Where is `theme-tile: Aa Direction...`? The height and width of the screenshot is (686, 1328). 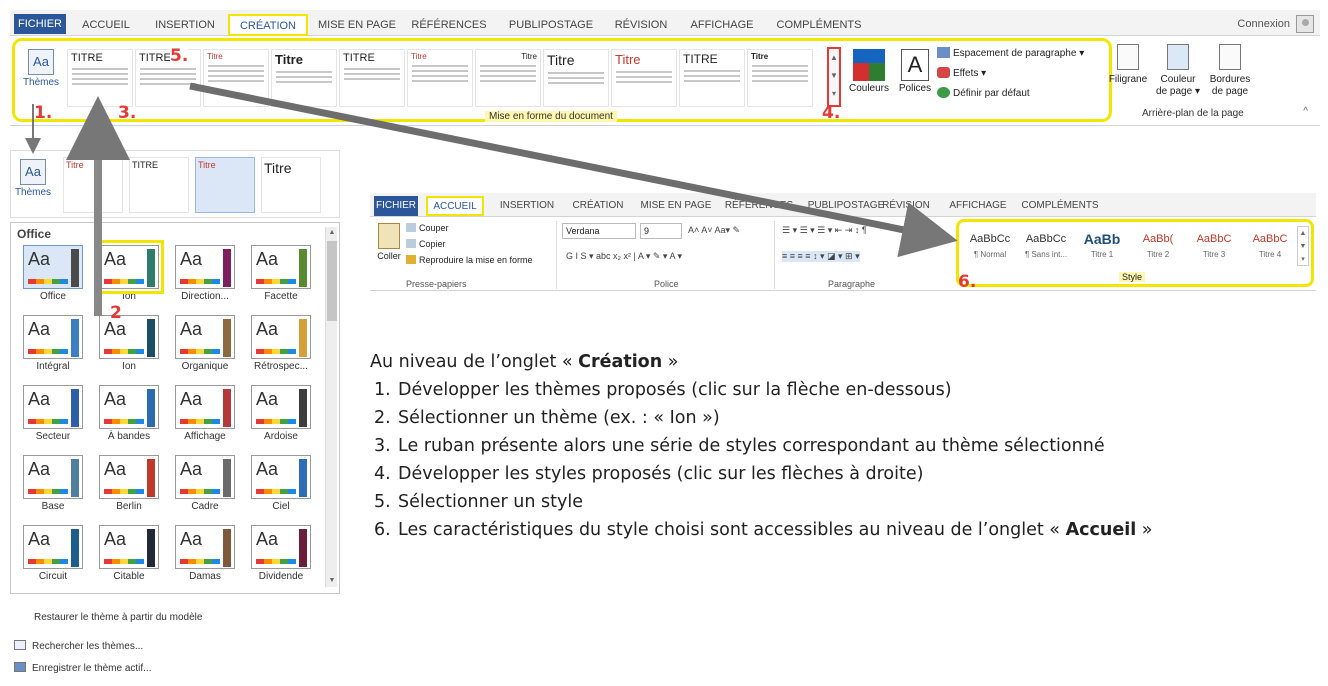
theme-tile: Aa Direction... is located at coordinates (205, 275).